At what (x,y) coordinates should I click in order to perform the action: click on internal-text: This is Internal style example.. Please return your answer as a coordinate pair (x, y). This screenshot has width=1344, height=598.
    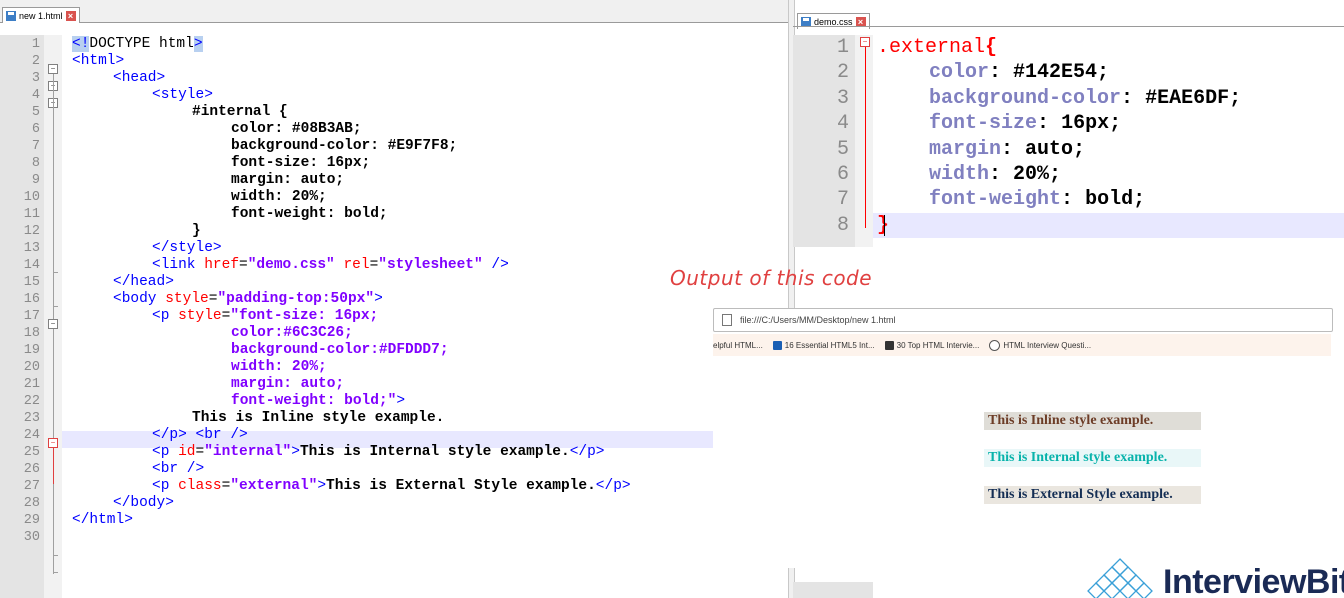
    Looking at the image, I should click on (434, 452).